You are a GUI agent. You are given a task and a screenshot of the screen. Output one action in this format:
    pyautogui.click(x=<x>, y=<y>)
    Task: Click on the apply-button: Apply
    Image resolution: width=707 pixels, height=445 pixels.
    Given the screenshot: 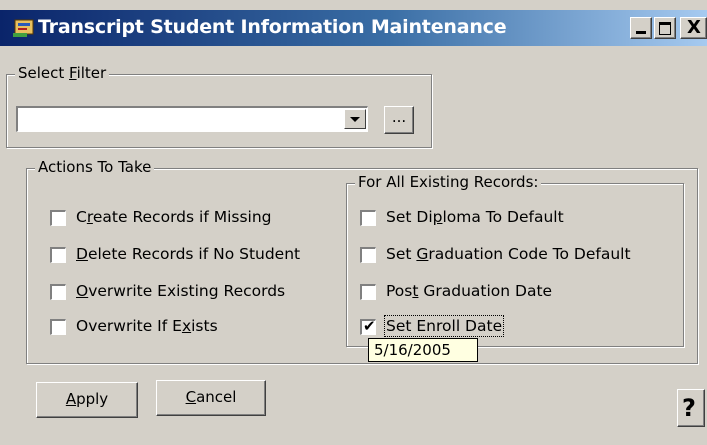 What is the action you would take?
    pyautogui.click(x=87, y=400)
    